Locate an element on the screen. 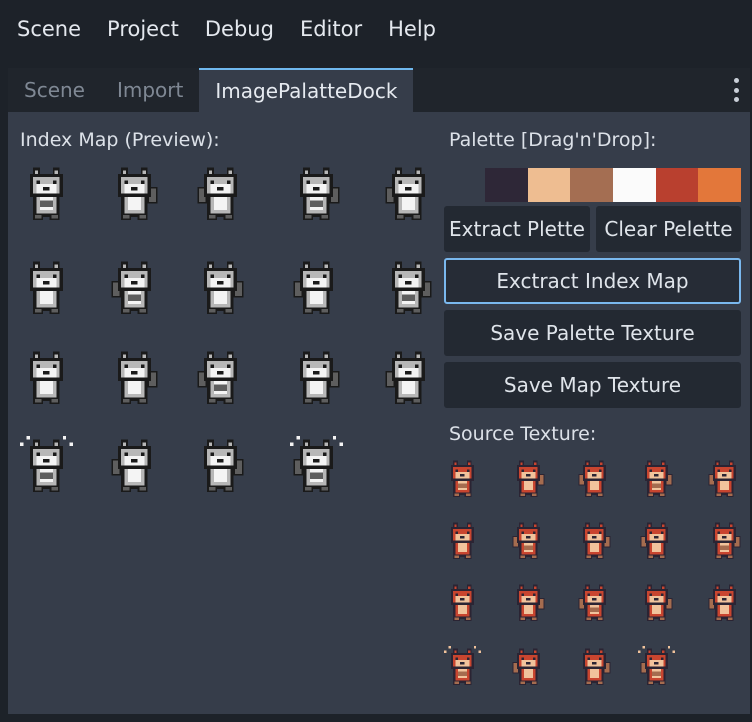 The image size is (752, 722). palette-swatches is located at coordinates (613, 185).